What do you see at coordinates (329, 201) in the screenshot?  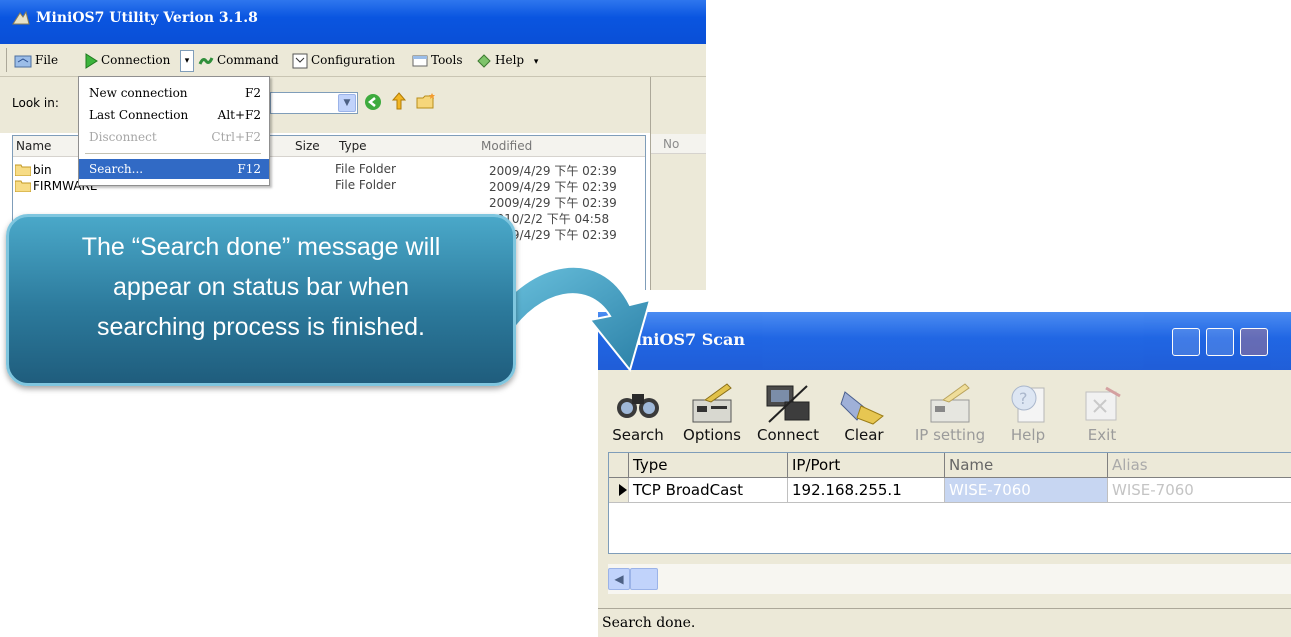 I see `file-row: 2009/4/29 下午 02:39` at bounding box center [329, 201].